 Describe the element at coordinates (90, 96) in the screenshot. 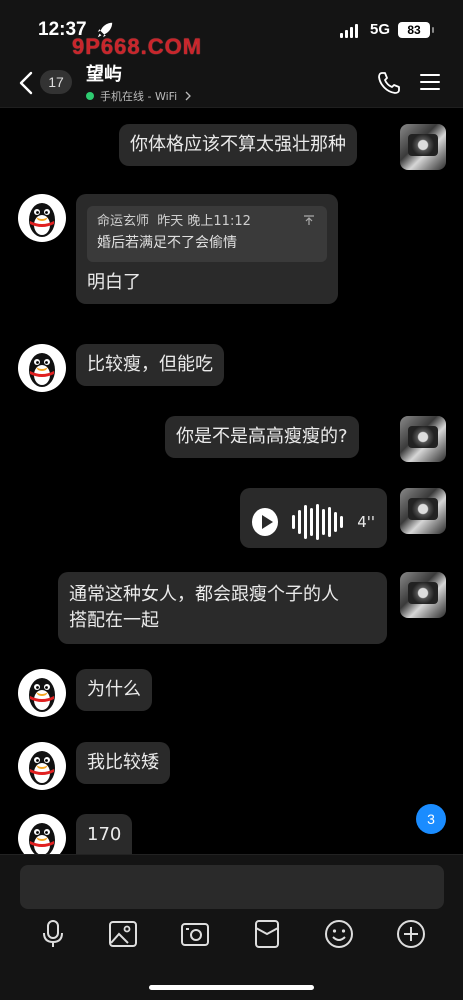

I see `online-dot-icon` at that location.